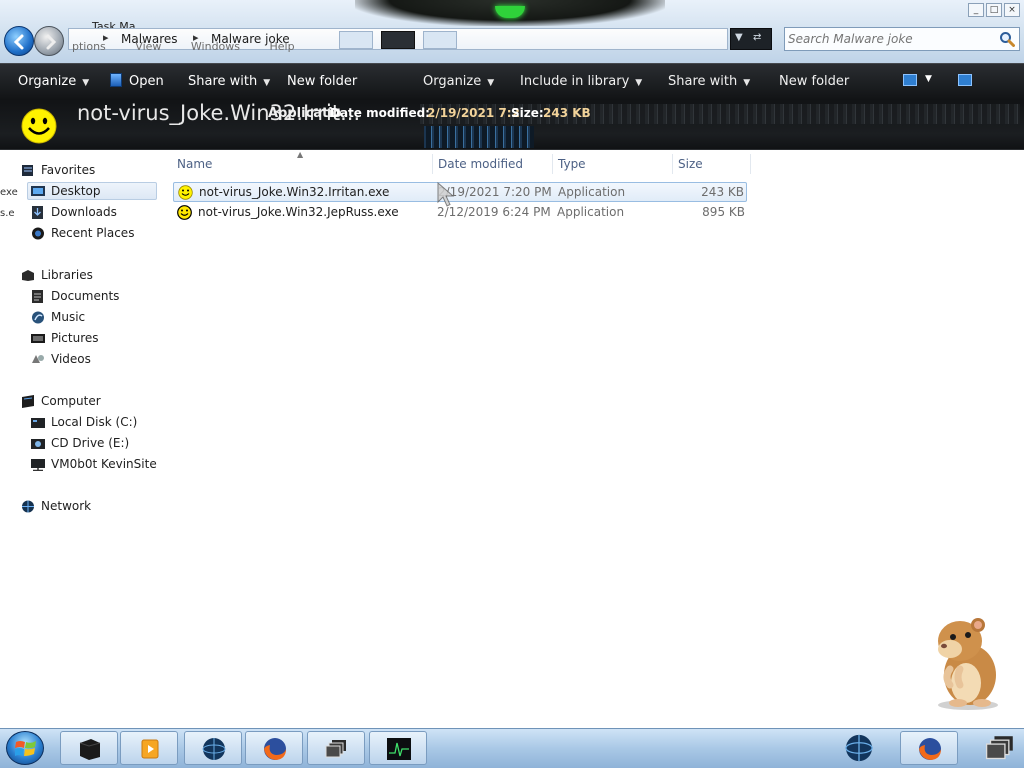  What do you see at coordinates (300, 154) in the screenshot?
I see `sort-indicator-icon: ▲` at bounding box center [300, 154].